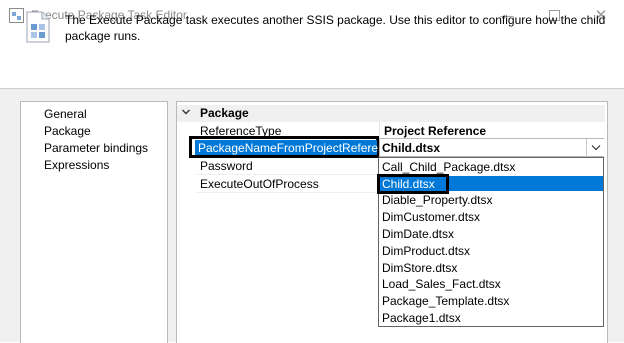 This screenshot has height=343, width=624. I want to click on nav-item-package: Package, so click(67, 131).